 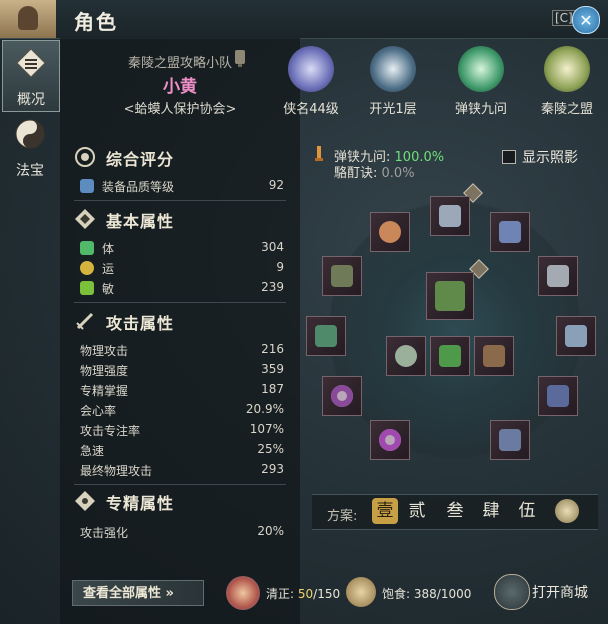 What do you see at coordinates (169, 593) in the screenshot?
I see `arrow-right-icon: »` at bounding box center [169, 593].